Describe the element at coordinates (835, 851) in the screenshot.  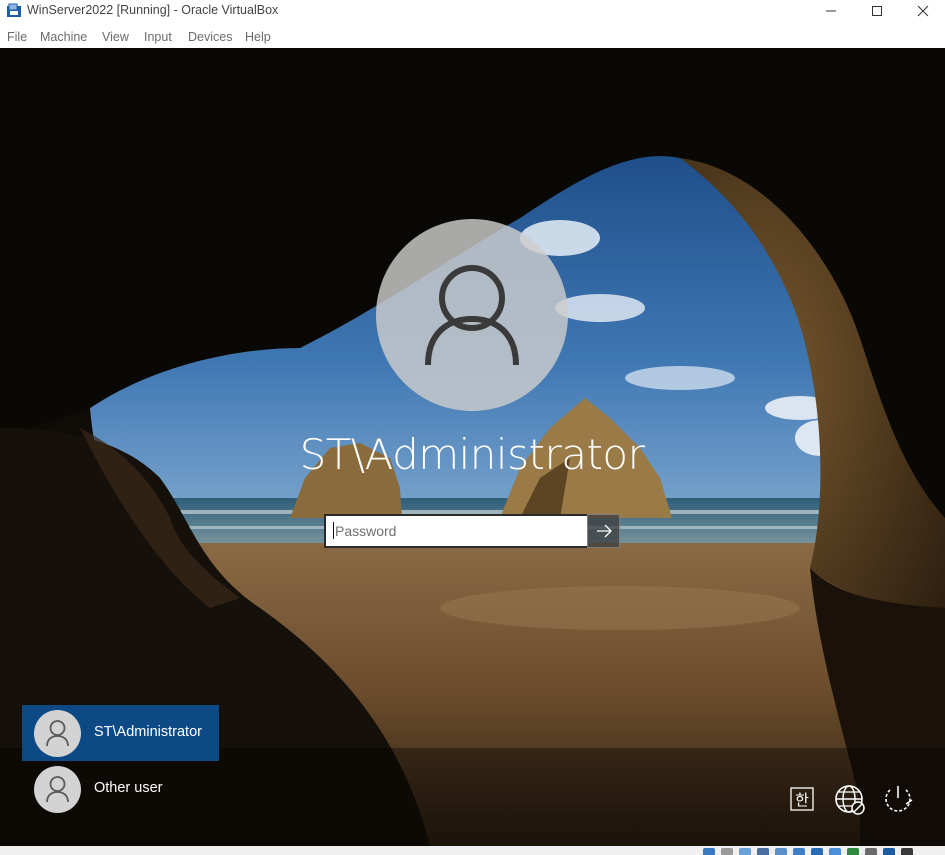
I see `video-capture-icon` at that location.